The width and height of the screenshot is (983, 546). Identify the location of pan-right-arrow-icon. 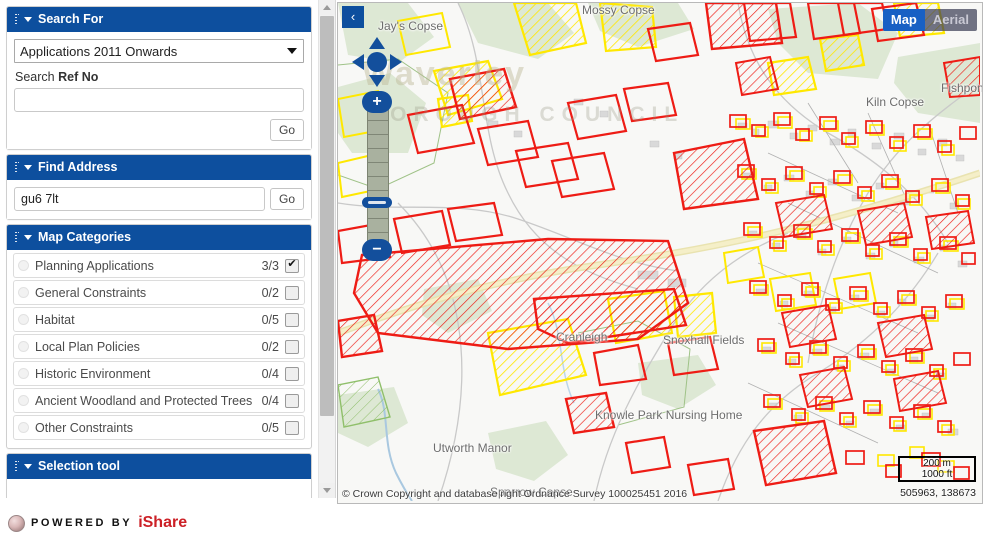
(396, 62).